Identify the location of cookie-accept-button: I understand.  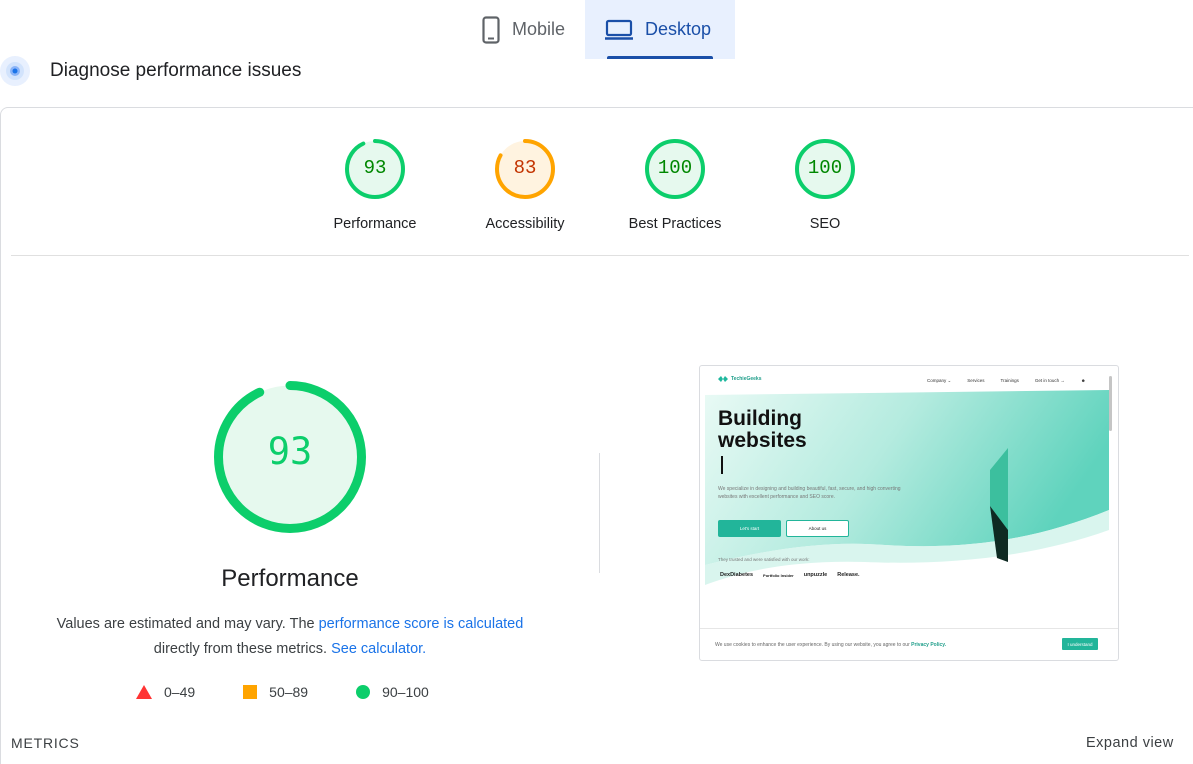
(1080, 644).